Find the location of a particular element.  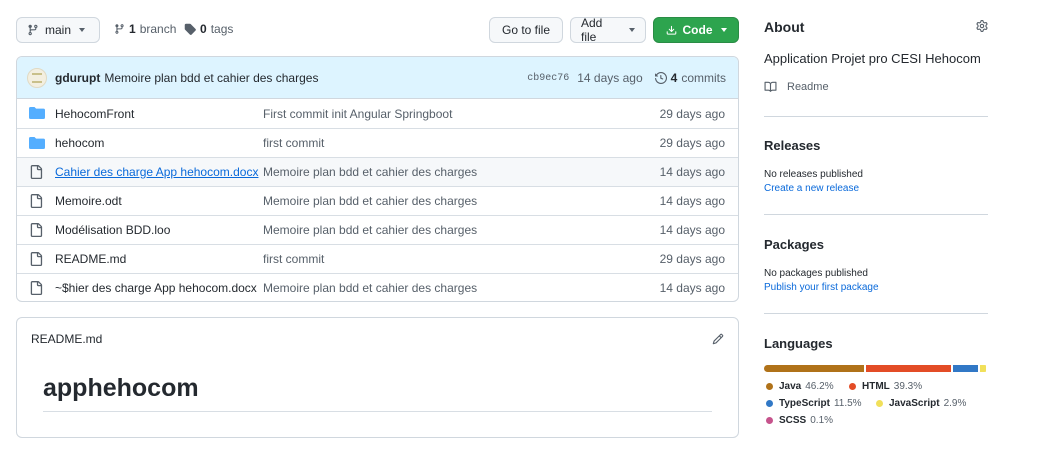

commit-info: cb9ec76 14 days ago 4 commits is located at coordinates (626, 78).